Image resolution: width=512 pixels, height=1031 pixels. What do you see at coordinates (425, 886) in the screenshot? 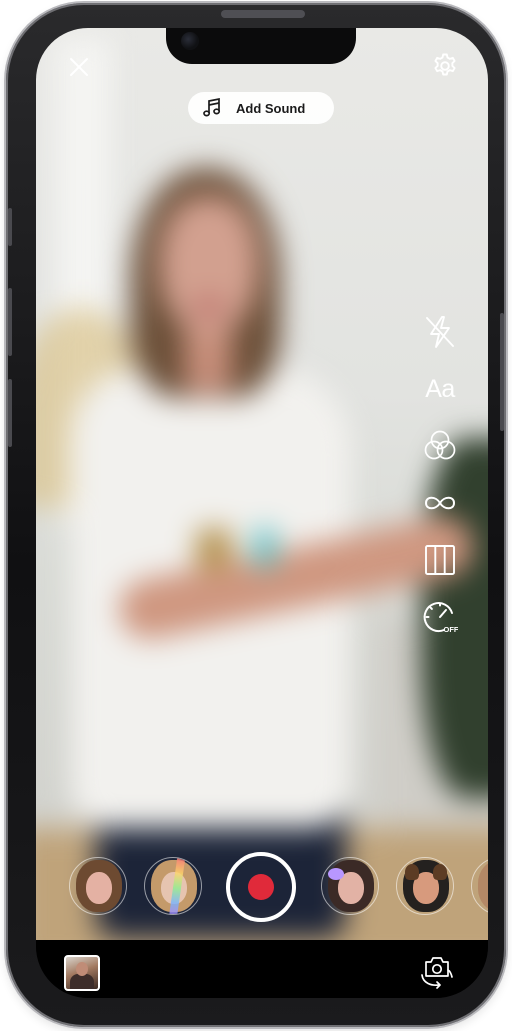
I see `filter-dog` at bounding box center [425, 886].